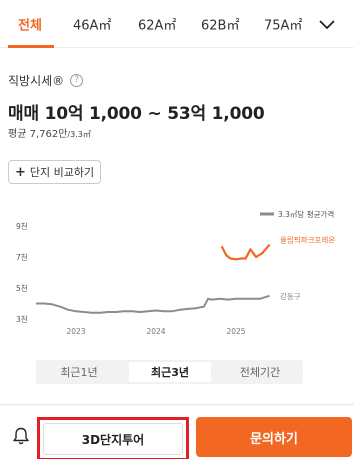  What do you see at coordinates (75, 331) in the screenshot?
I see `x-tick-label: 2023` at bounding box center [75, 331].